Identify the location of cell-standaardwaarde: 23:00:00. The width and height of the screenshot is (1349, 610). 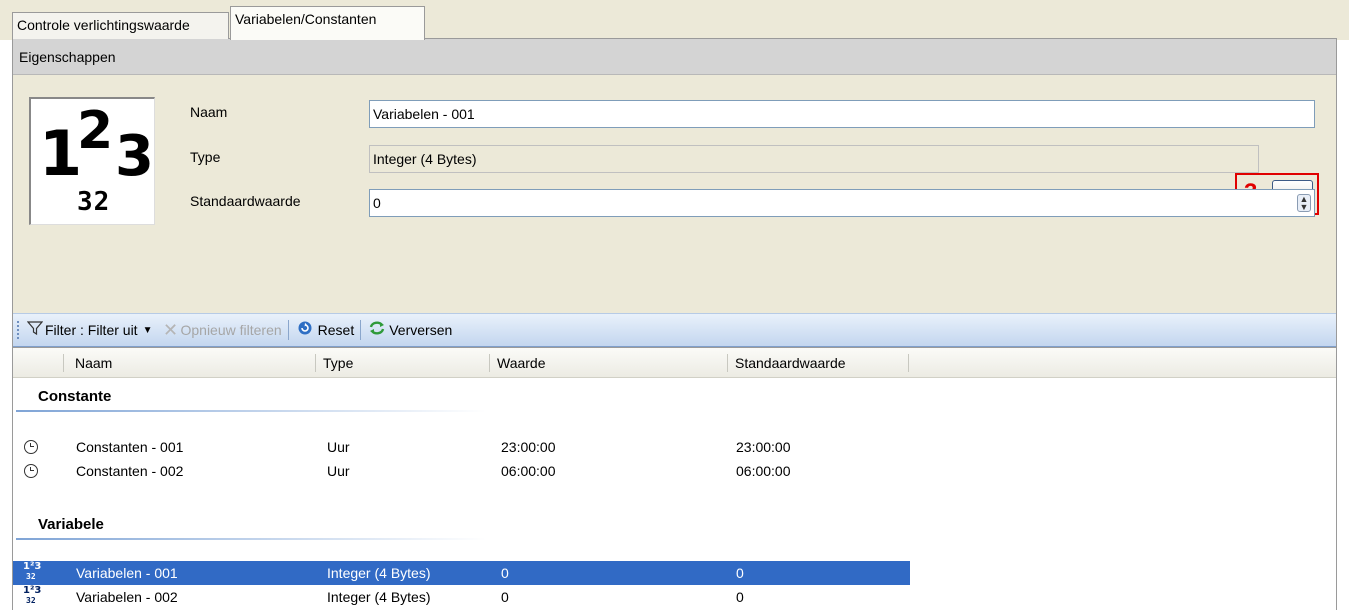
(763, 447).